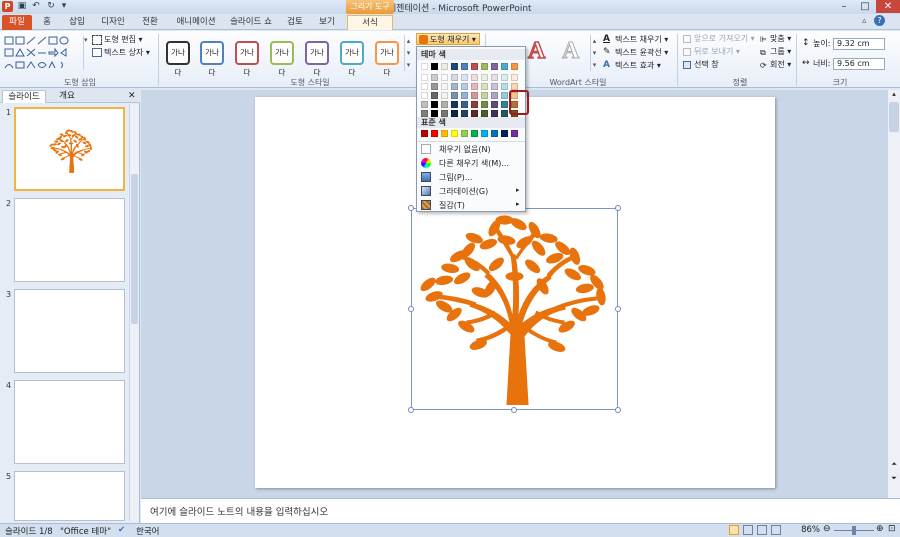 This screenshot has width=900, height=537. Describe the element at coordinates (893, 294) in the screenshot. I see `vertical-scrollbar: ▴ ⏶ ⏷` at that location.